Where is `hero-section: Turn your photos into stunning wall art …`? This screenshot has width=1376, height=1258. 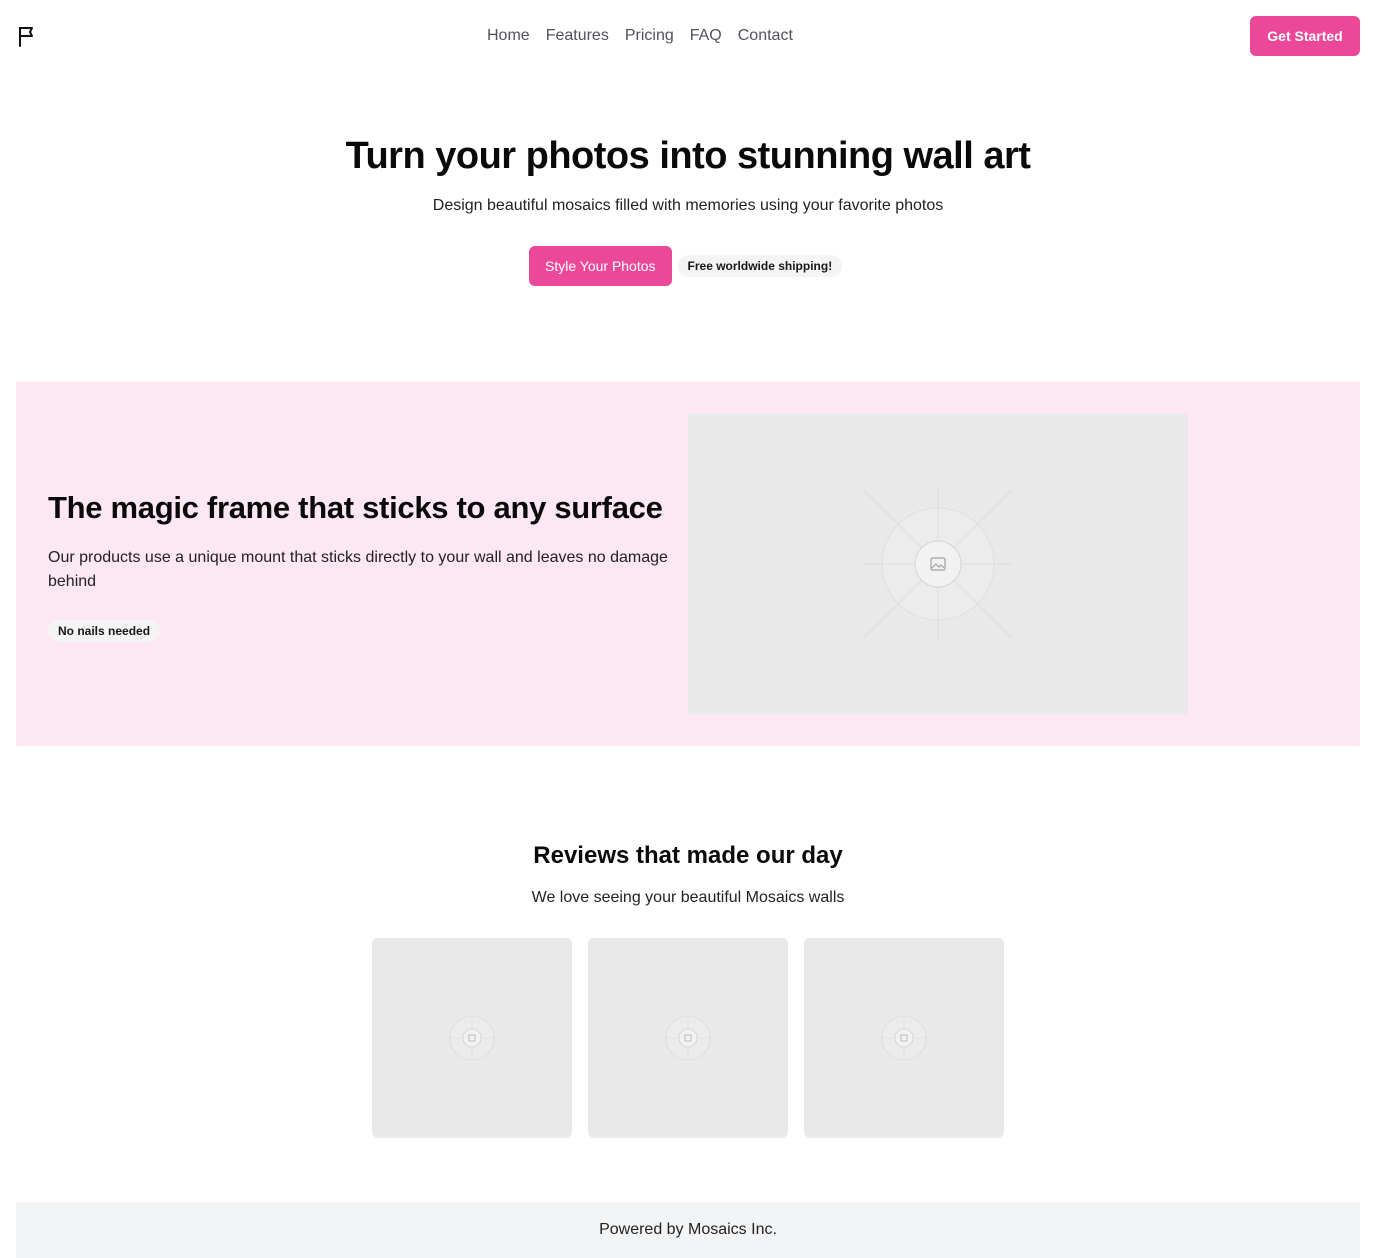 hero-section: Turn your photos into stunning wall art … is located at coordinates (688, 209).